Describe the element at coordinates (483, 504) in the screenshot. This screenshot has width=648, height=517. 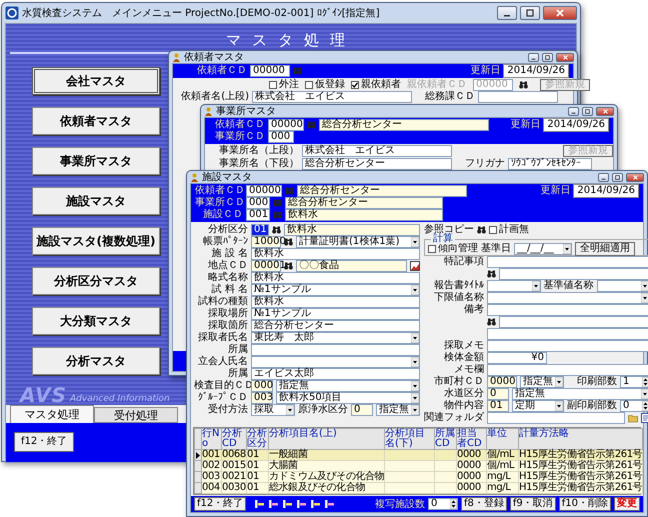
I see `action-button: f8・登録` at that location.